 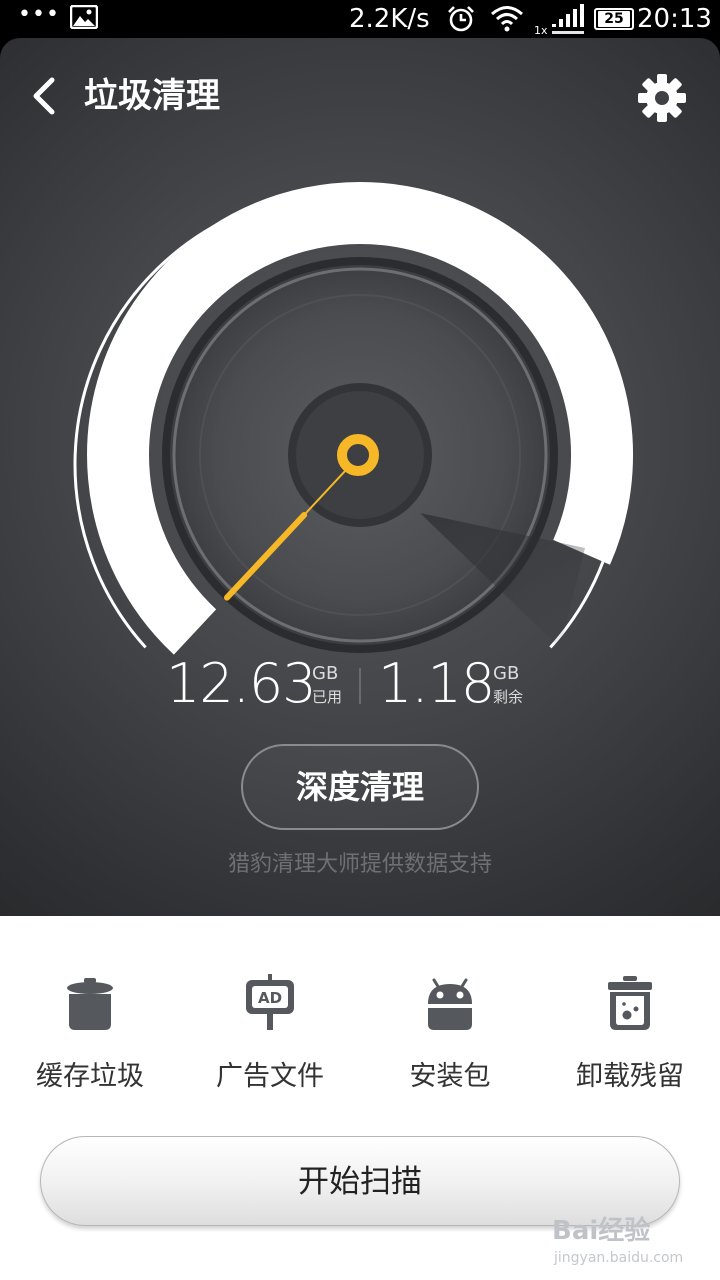 What do you see at coordinates (270, 998) in the screenshot?
I see `svg-text: AD` at bounding box center [270, 998].